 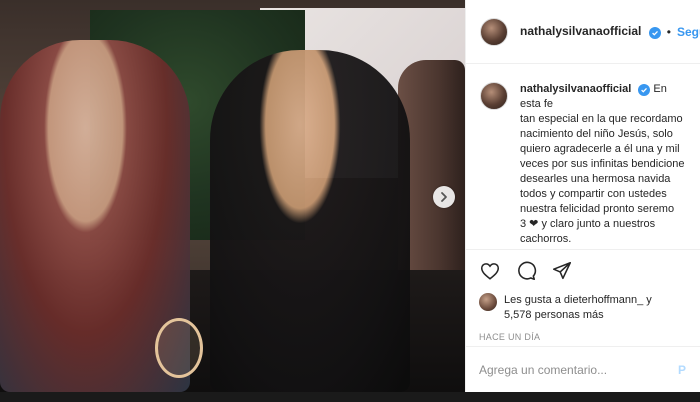 What do you see at coordinates (578, 300) in the screenshot?
I see `likes-text-line1: Les gusta a dieterhoffmann_ y` at bounding box center [578, 300].